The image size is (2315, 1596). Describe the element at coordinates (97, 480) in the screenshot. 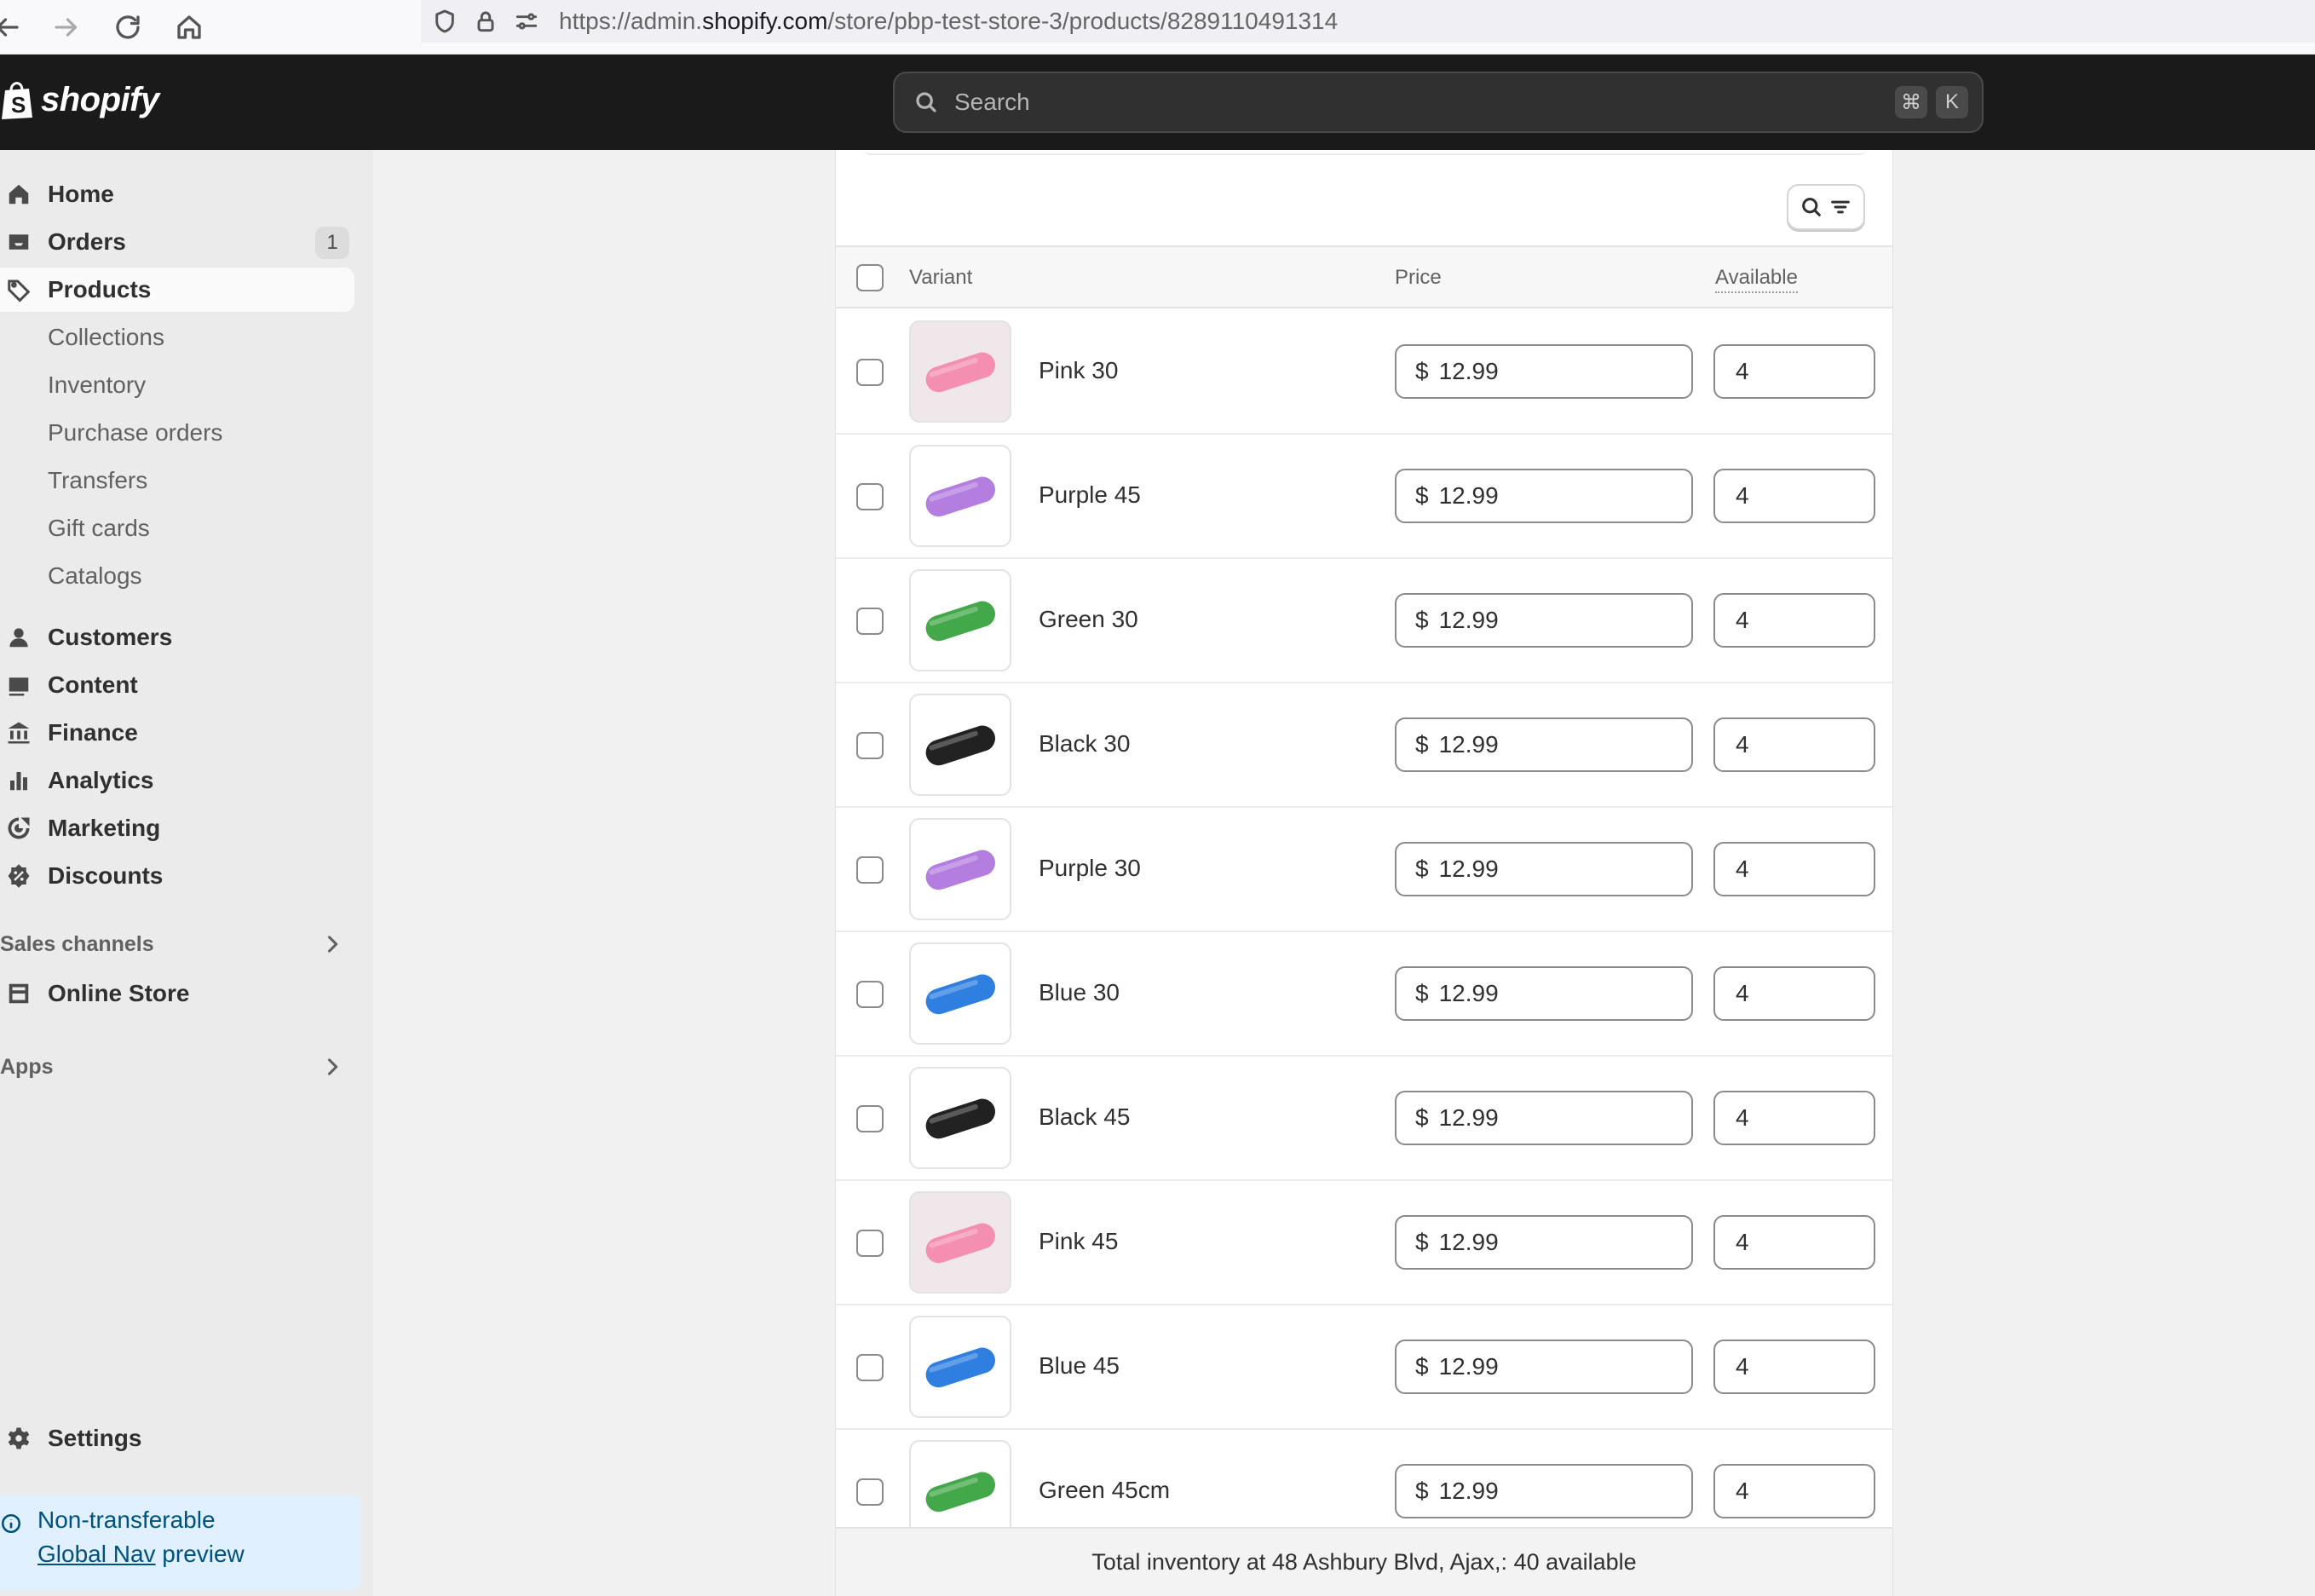

I see `sidebar-subitem-transfers: Transfers` at that location.